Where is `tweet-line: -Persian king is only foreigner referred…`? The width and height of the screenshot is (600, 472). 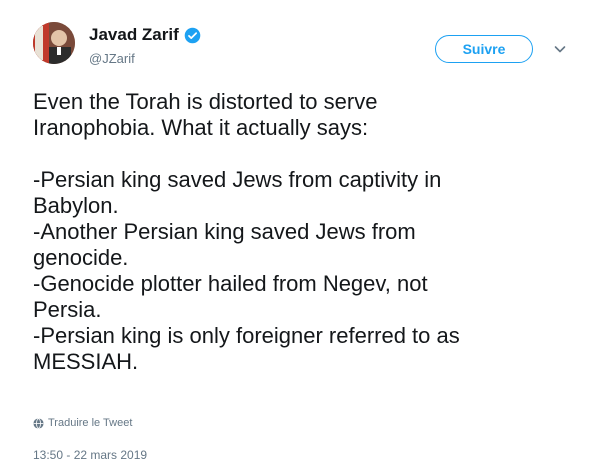
tweet-line: -Persian king is only foreigner referred… is located at coordinates (246, 335).